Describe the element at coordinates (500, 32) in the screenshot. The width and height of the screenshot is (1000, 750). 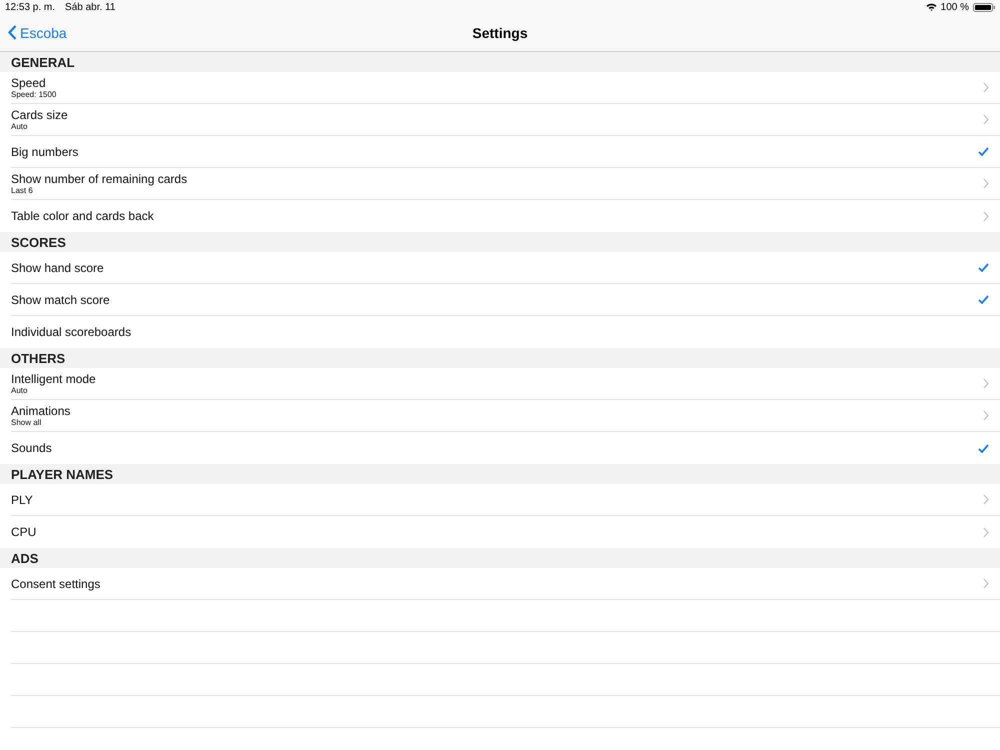
I see `page-title: Settings` at that location.